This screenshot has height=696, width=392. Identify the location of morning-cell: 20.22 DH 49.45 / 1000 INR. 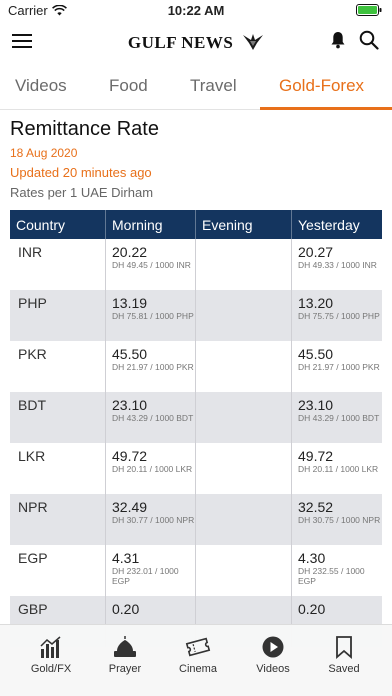
(151, 264).